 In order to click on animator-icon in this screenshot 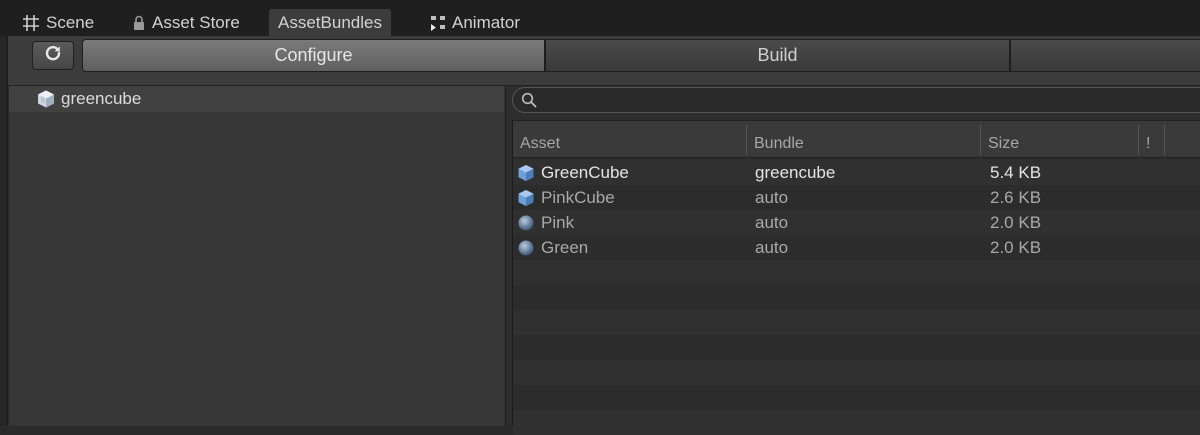, I will do `click(438, 23)`.